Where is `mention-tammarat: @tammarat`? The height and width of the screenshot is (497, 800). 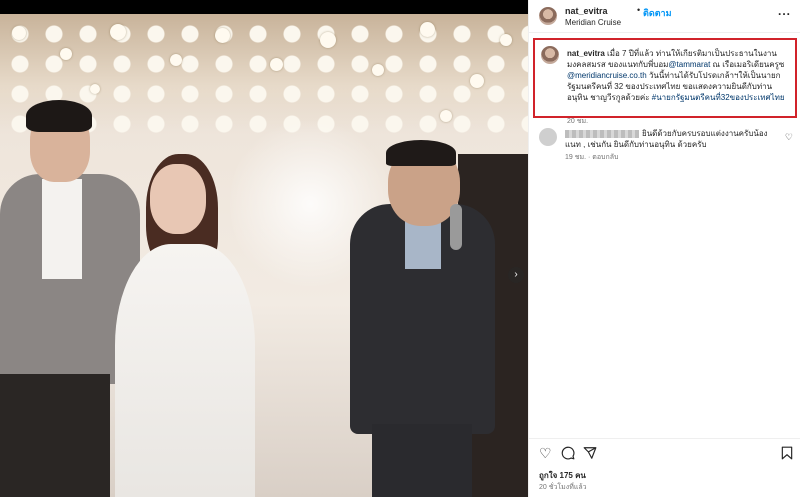
mention-tammarat: @tammarat is located at coordinates (689, 64).